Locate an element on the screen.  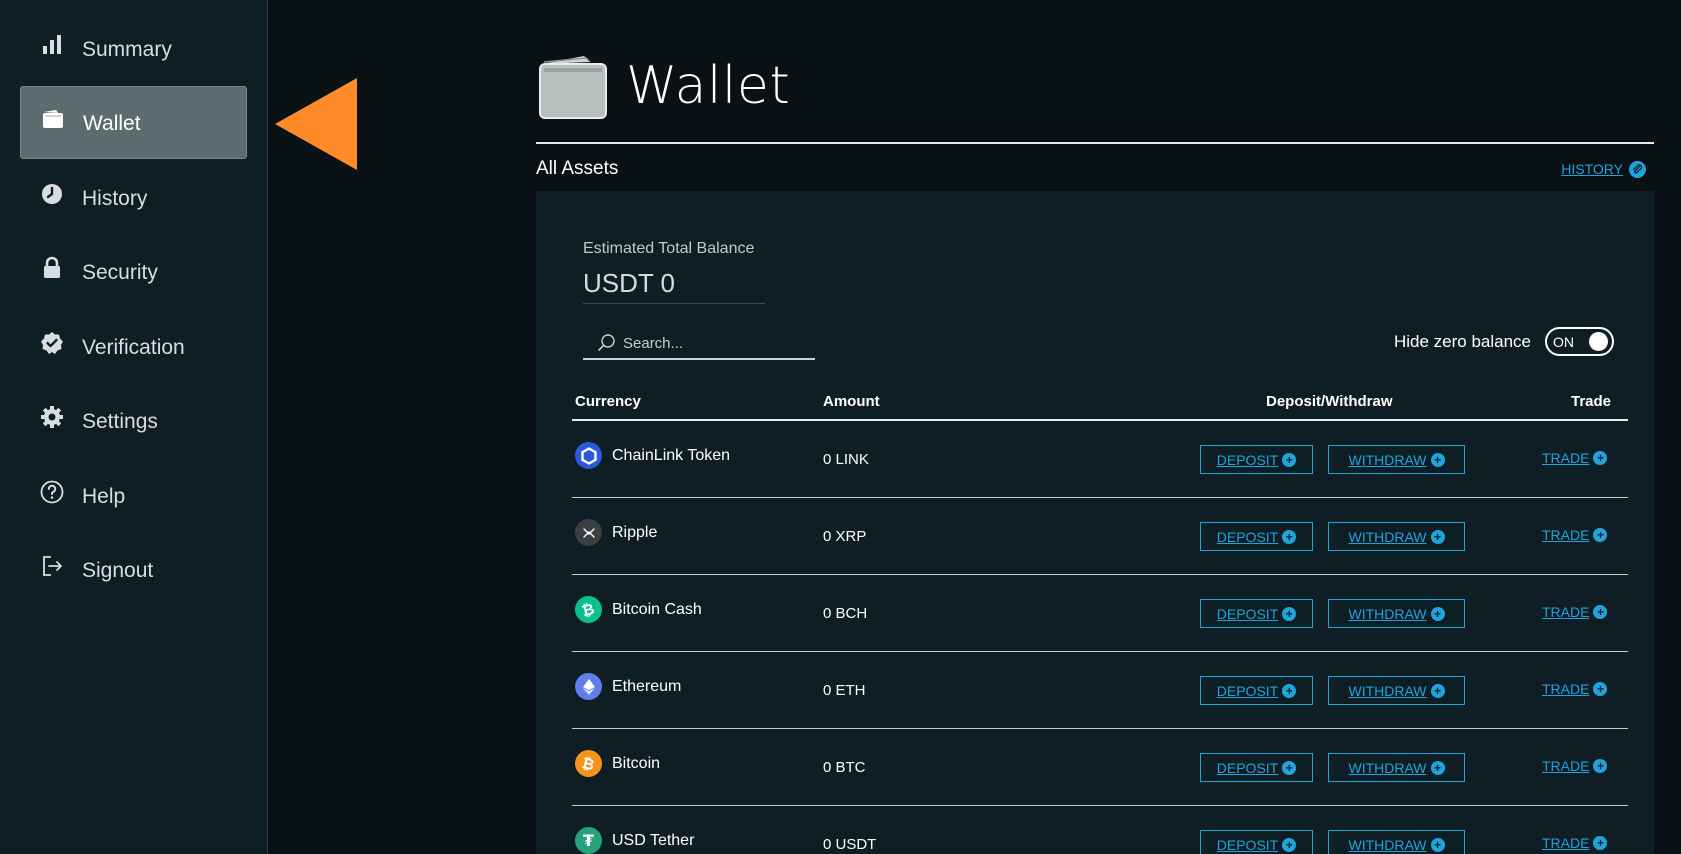
balance-label: Estimated Total Balance is located at coordinates (669, 248).